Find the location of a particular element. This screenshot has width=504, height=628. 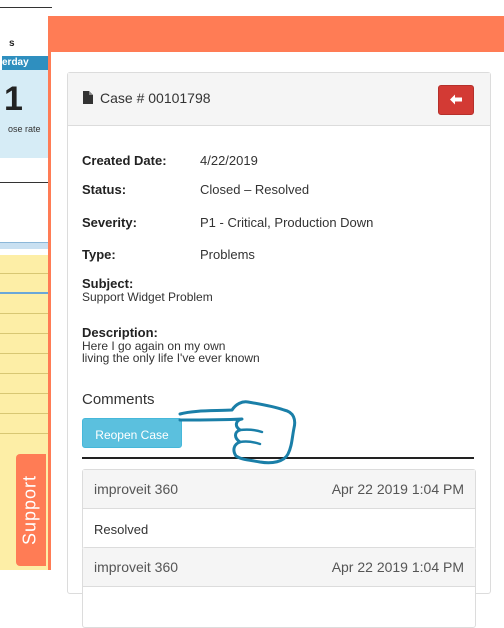

pointing-hand-icon is located at coordinates (237, 432).